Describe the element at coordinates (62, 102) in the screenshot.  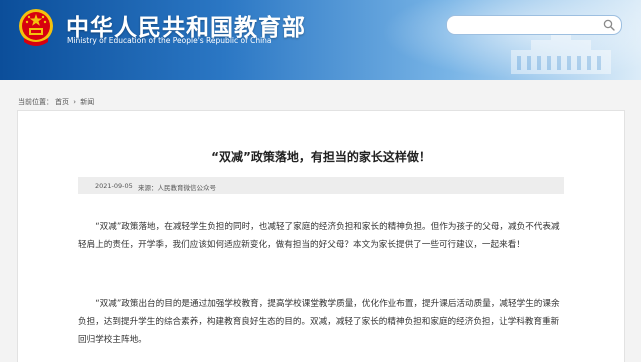
I see `breadcrumb-home-link: 首页` at that location.